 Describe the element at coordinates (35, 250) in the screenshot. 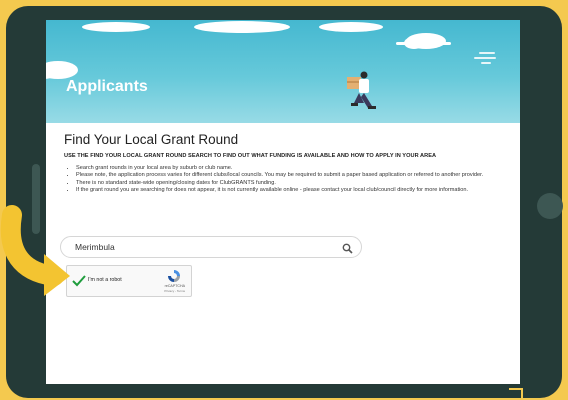

I see `arrow-pointer-icon` at that location.